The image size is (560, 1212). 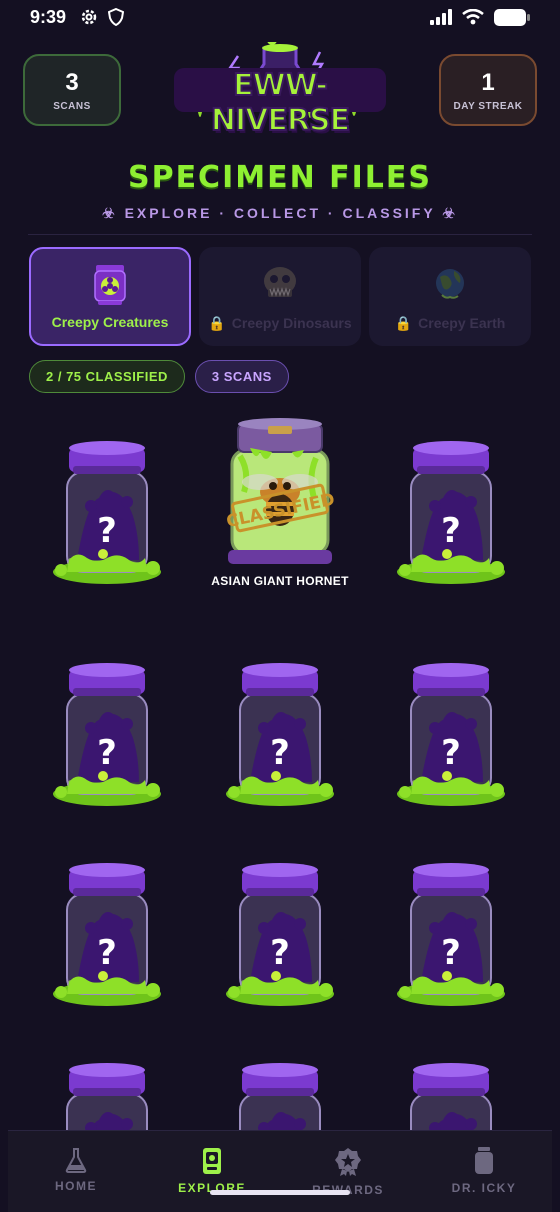 I want to click on page-subtitle: ☣ EXPLORE · COLLECT · CLASSIFY ☣, so click(x=280, y=213).